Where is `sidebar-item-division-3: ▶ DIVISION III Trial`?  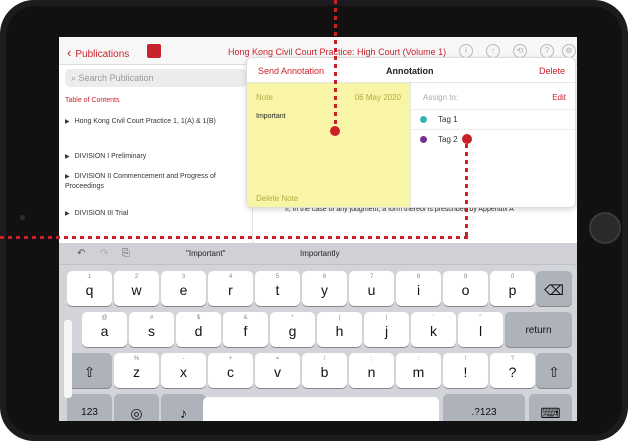
sidebar-item-division-3: ▶ DIVISION III Trial is located at coordinates (150, 214).